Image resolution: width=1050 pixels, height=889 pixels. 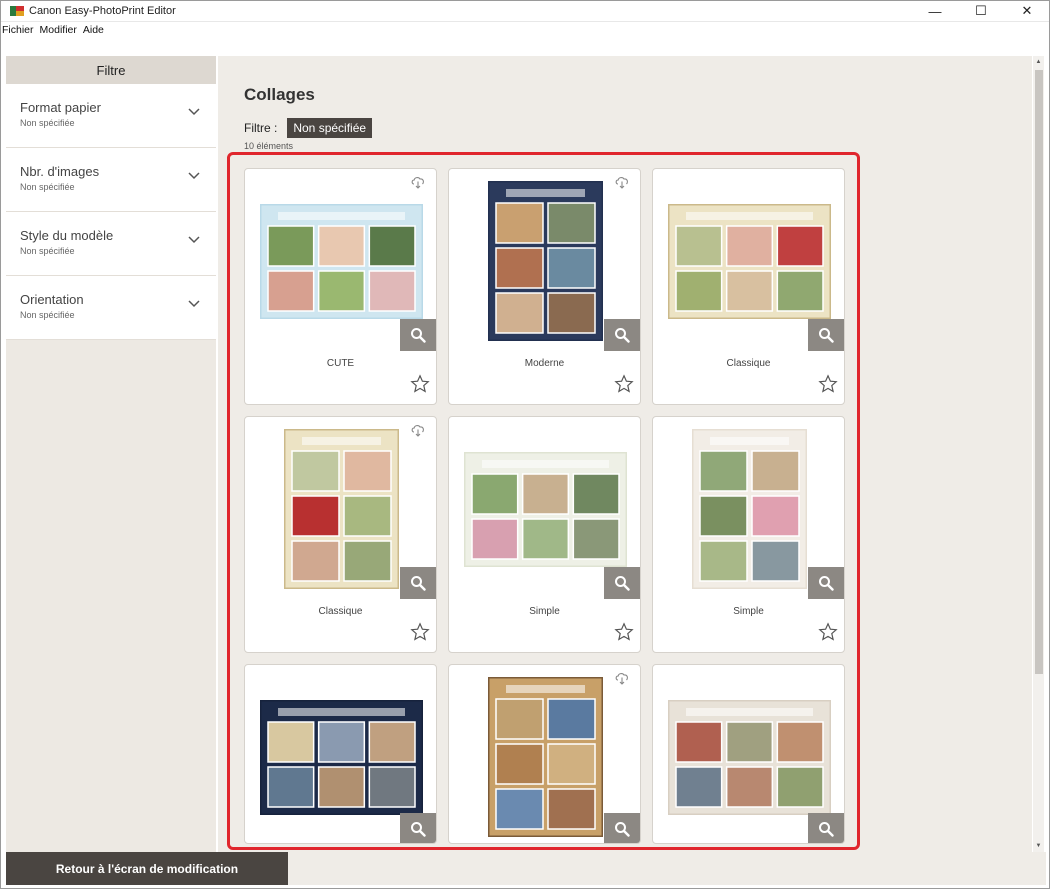 I want to click on close-button: ✕, so click(x=1027, y=11).